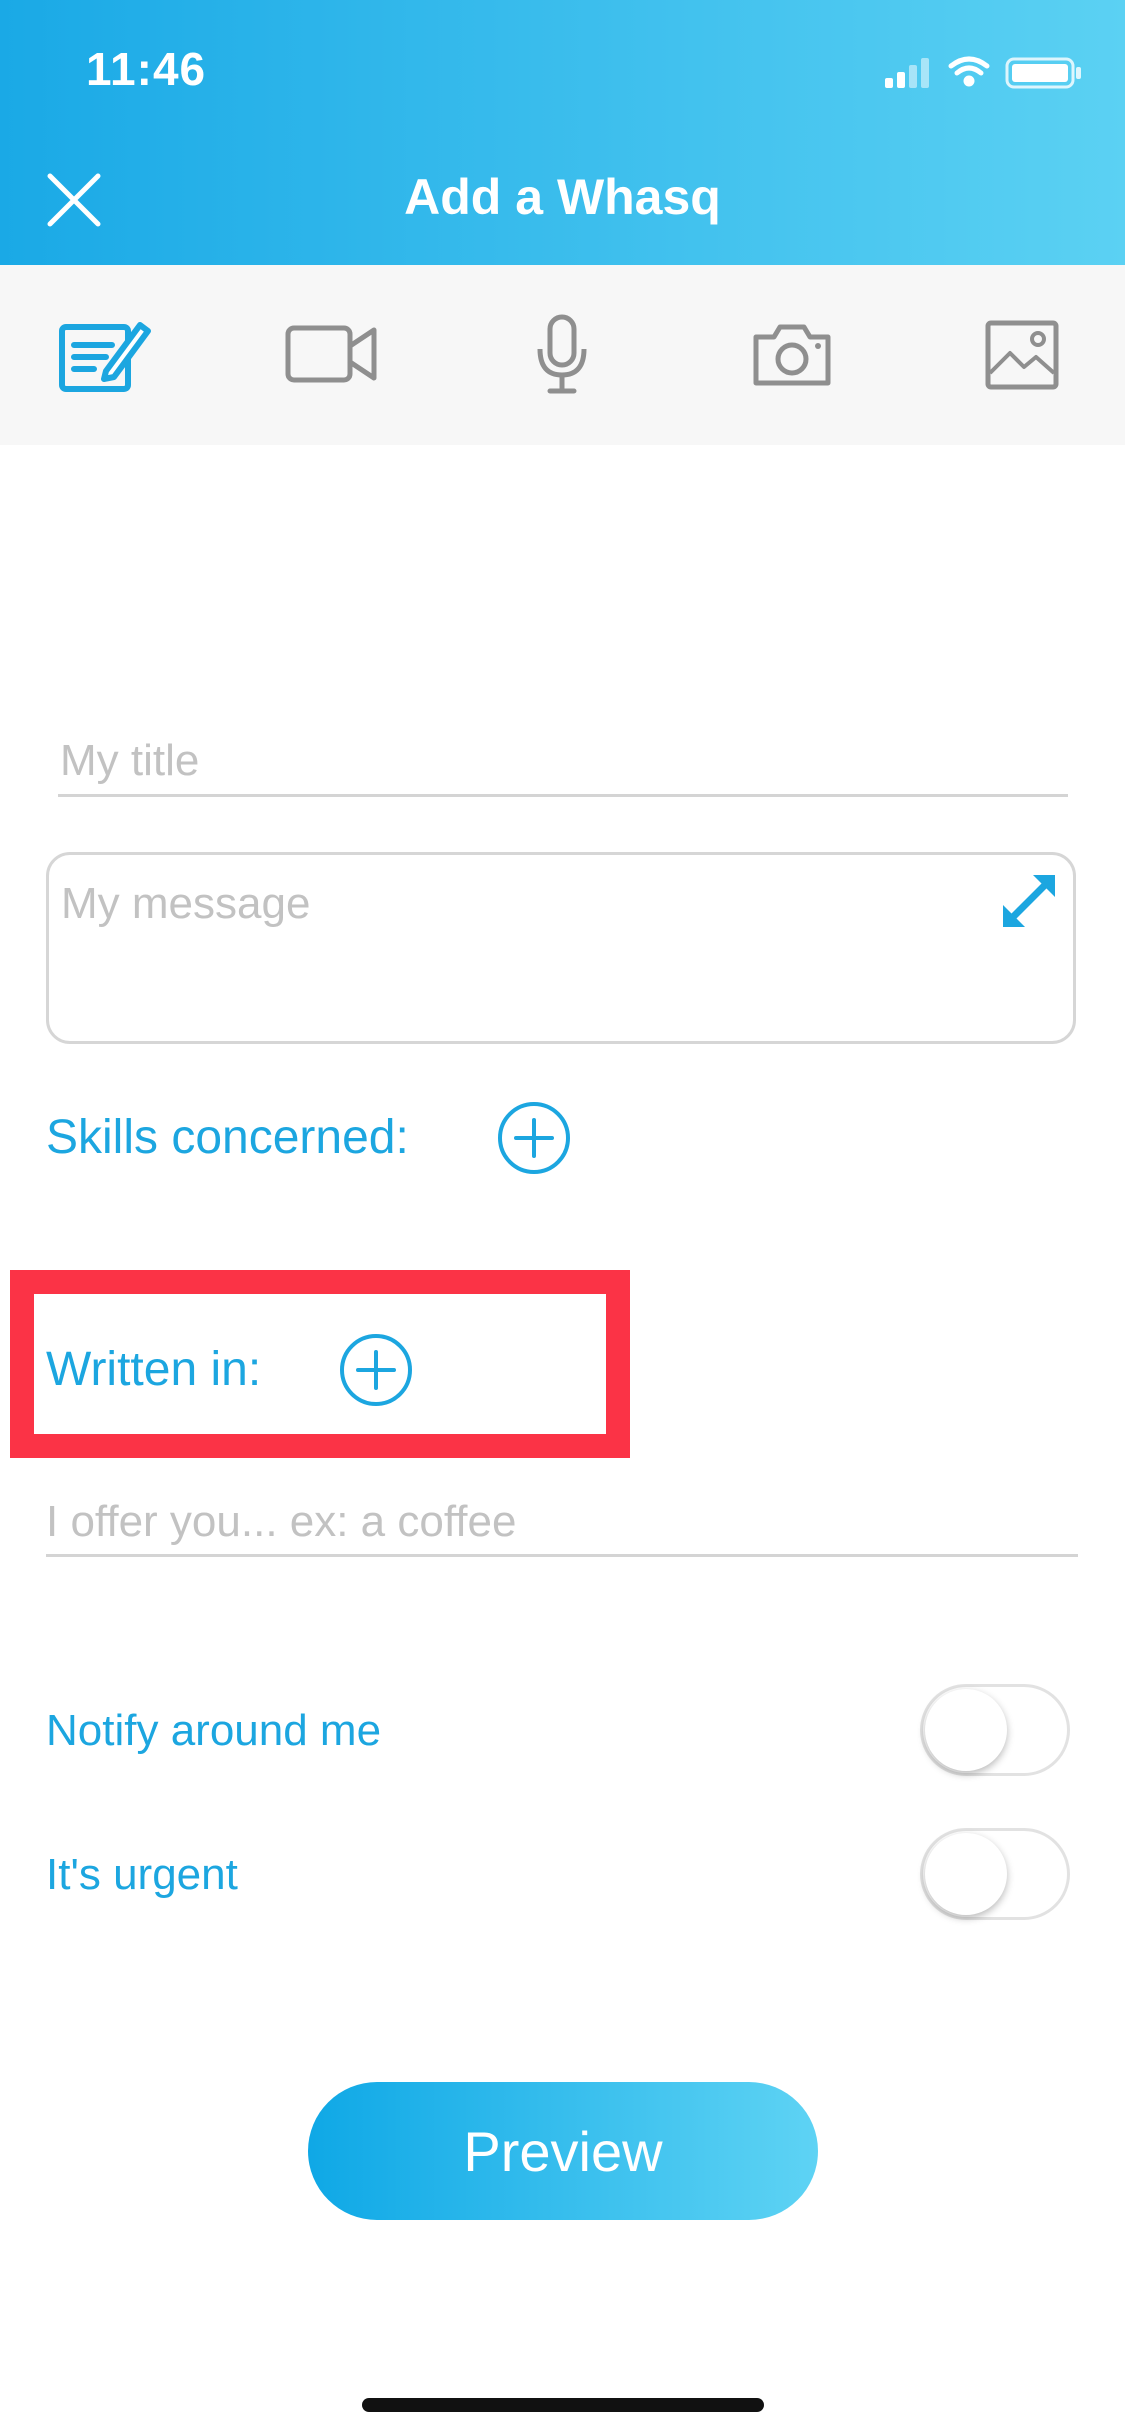 The width and height of the screenshot is (1125, 2436). What do you see at coordinates (563, 2151) in the screenshot?
I see `preview-button: Preview` at bounding box center [563, 2151].